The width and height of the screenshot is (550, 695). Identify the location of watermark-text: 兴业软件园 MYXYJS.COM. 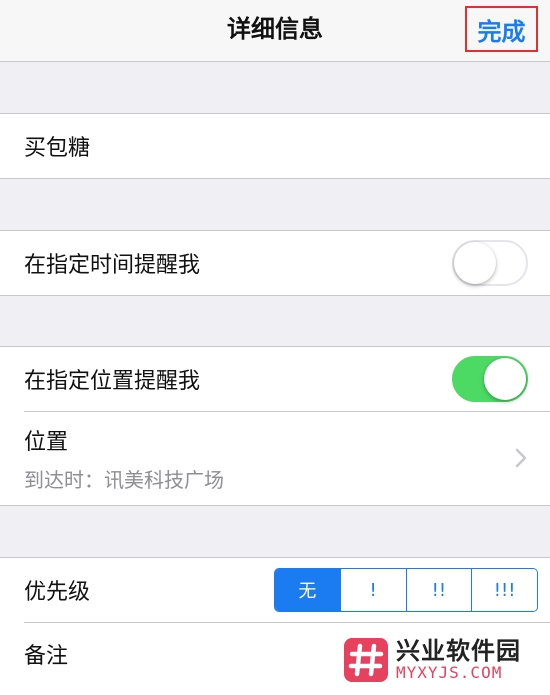
(458, 660).